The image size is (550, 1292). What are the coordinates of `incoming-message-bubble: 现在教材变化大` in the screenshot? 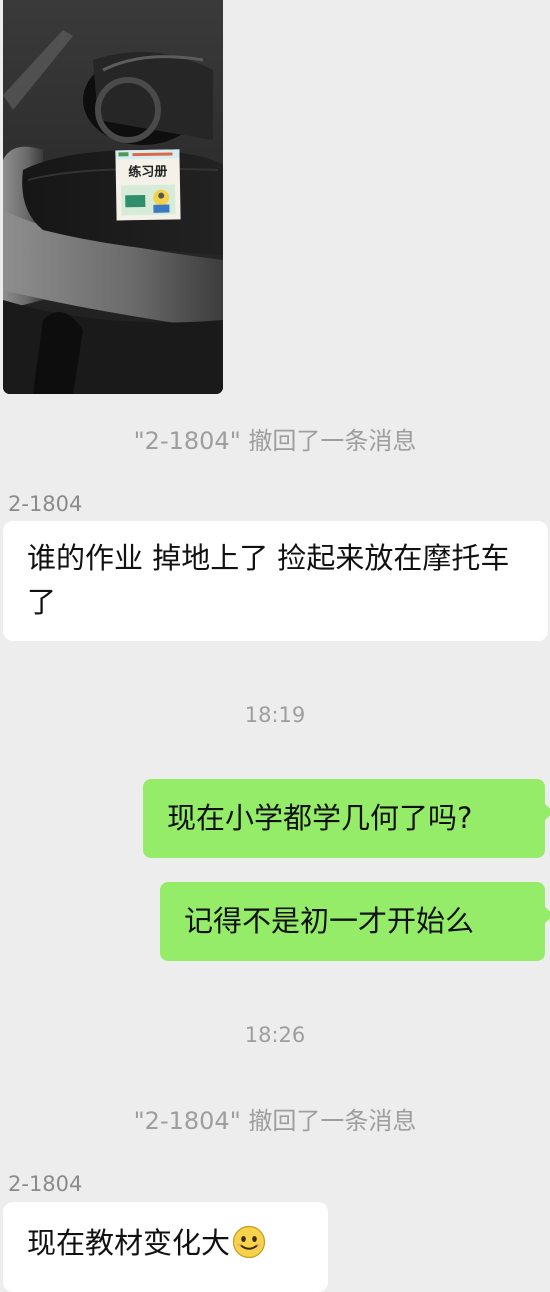 It's located at (165, 1247).